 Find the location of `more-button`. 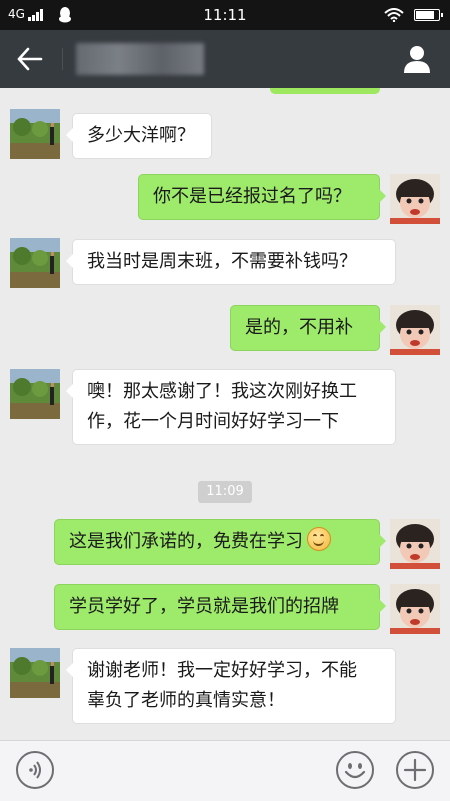

more-button is located at coordinates (415, 770).